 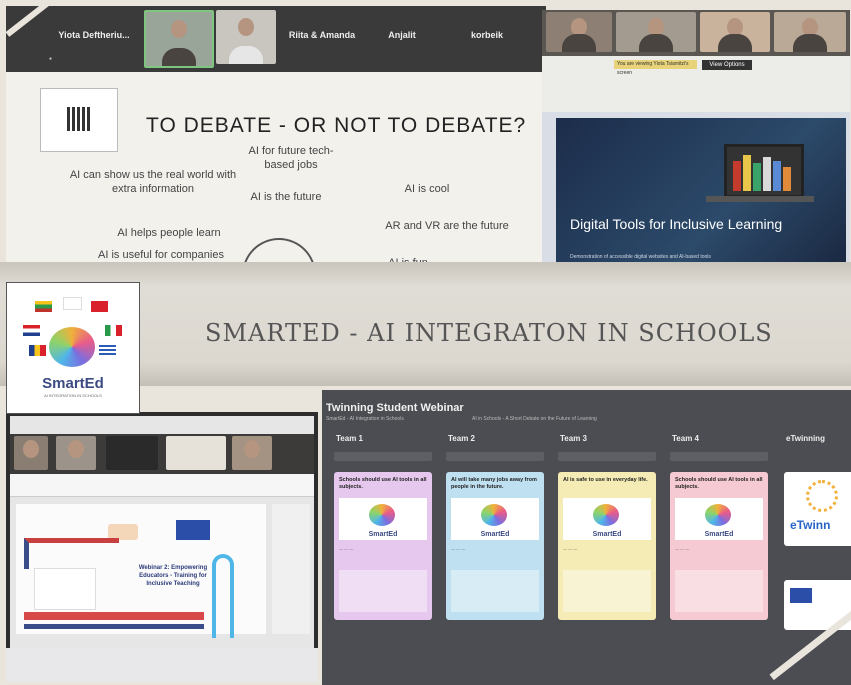 I want to click on video-strip, so click(x=162, y=454).